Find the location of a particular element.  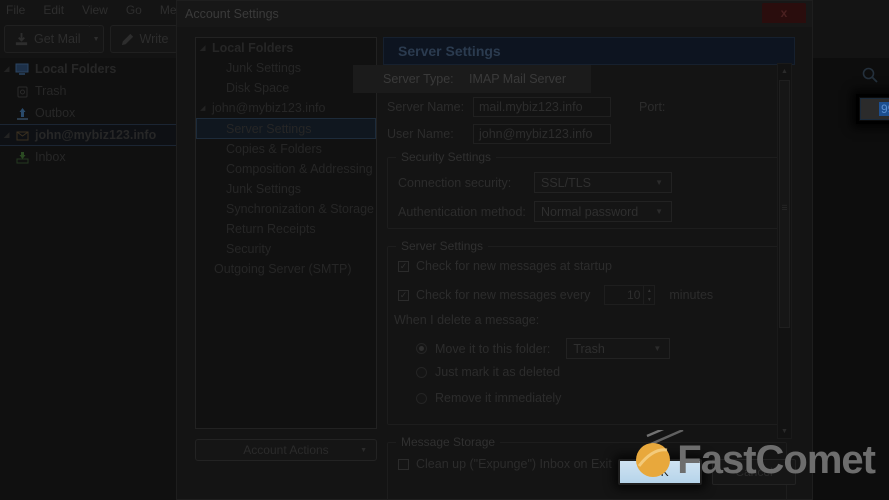

folder-label: Outbox is located at coordinates (55, 113).